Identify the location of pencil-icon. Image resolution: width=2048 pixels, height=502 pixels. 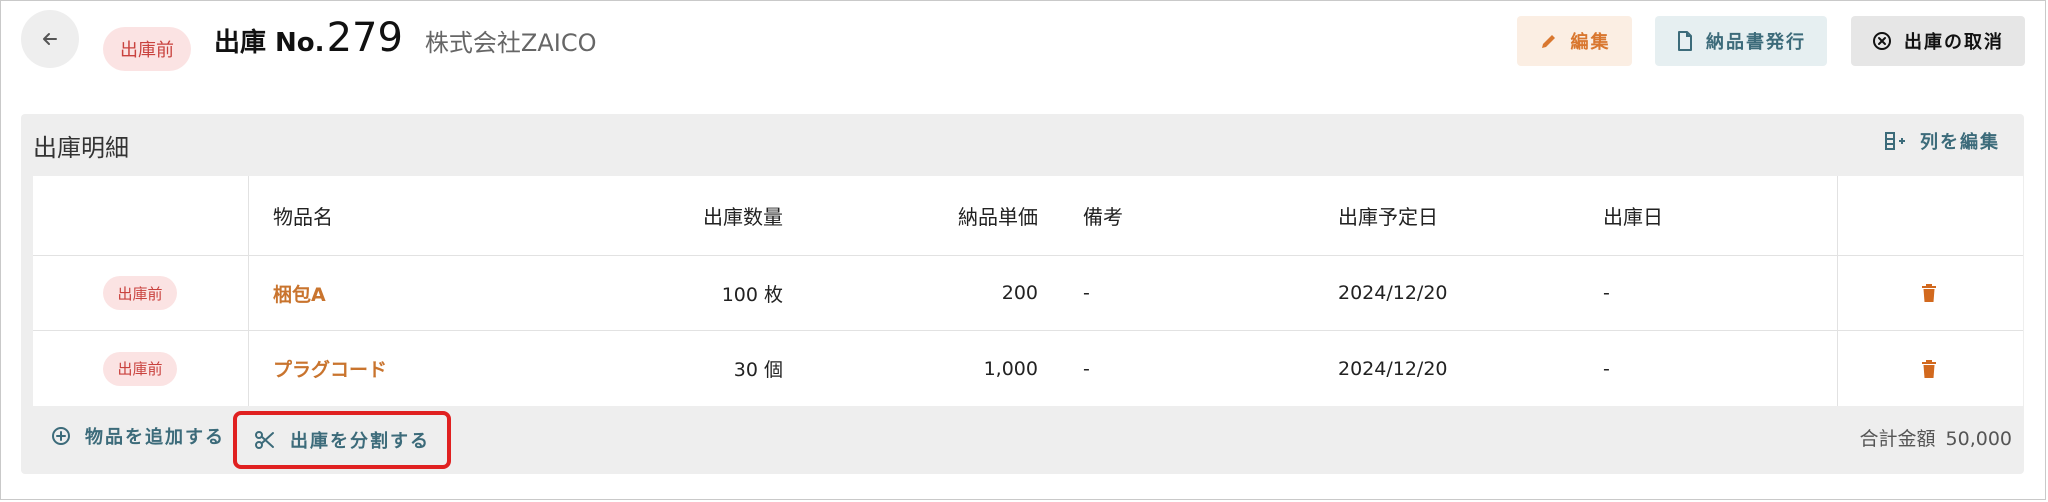
(1548, 41).